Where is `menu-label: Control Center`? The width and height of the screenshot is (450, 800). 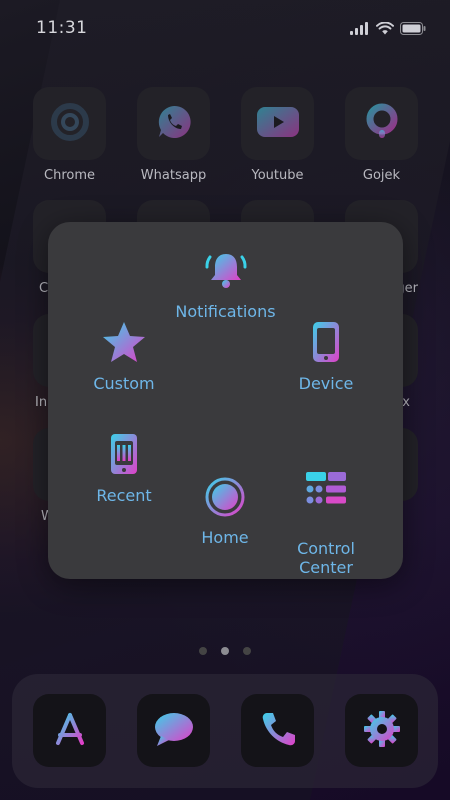 menu-label: Control Center is located at coordinates (326, 558).